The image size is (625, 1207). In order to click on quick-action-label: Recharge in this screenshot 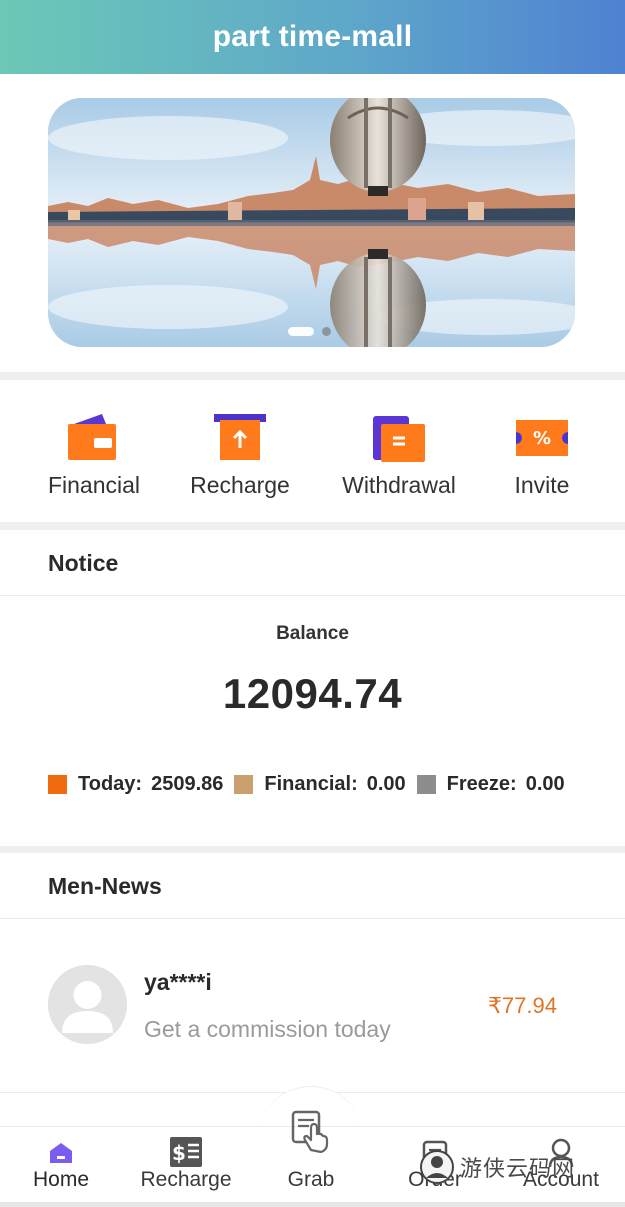, I will do `click(240, 485)`.